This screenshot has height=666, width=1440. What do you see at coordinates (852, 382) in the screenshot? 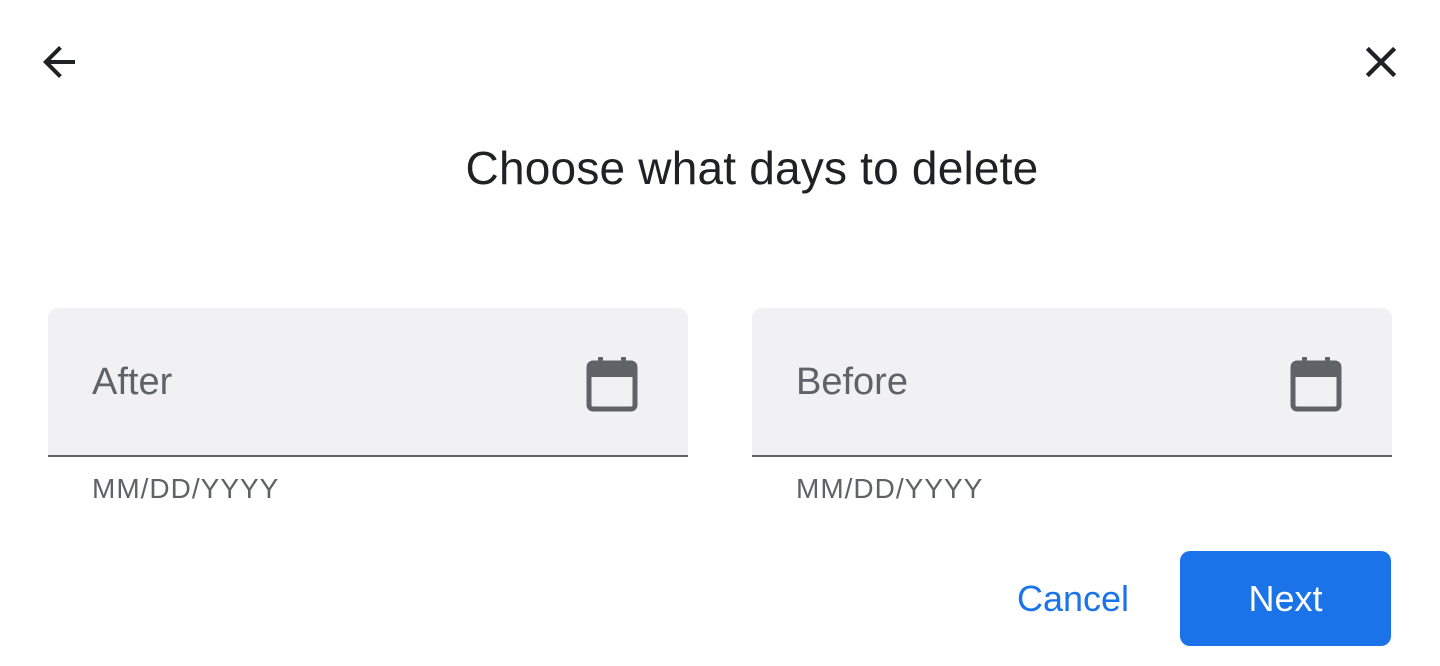
I see `before-field-label: Before` at bounding box center [852, 382].